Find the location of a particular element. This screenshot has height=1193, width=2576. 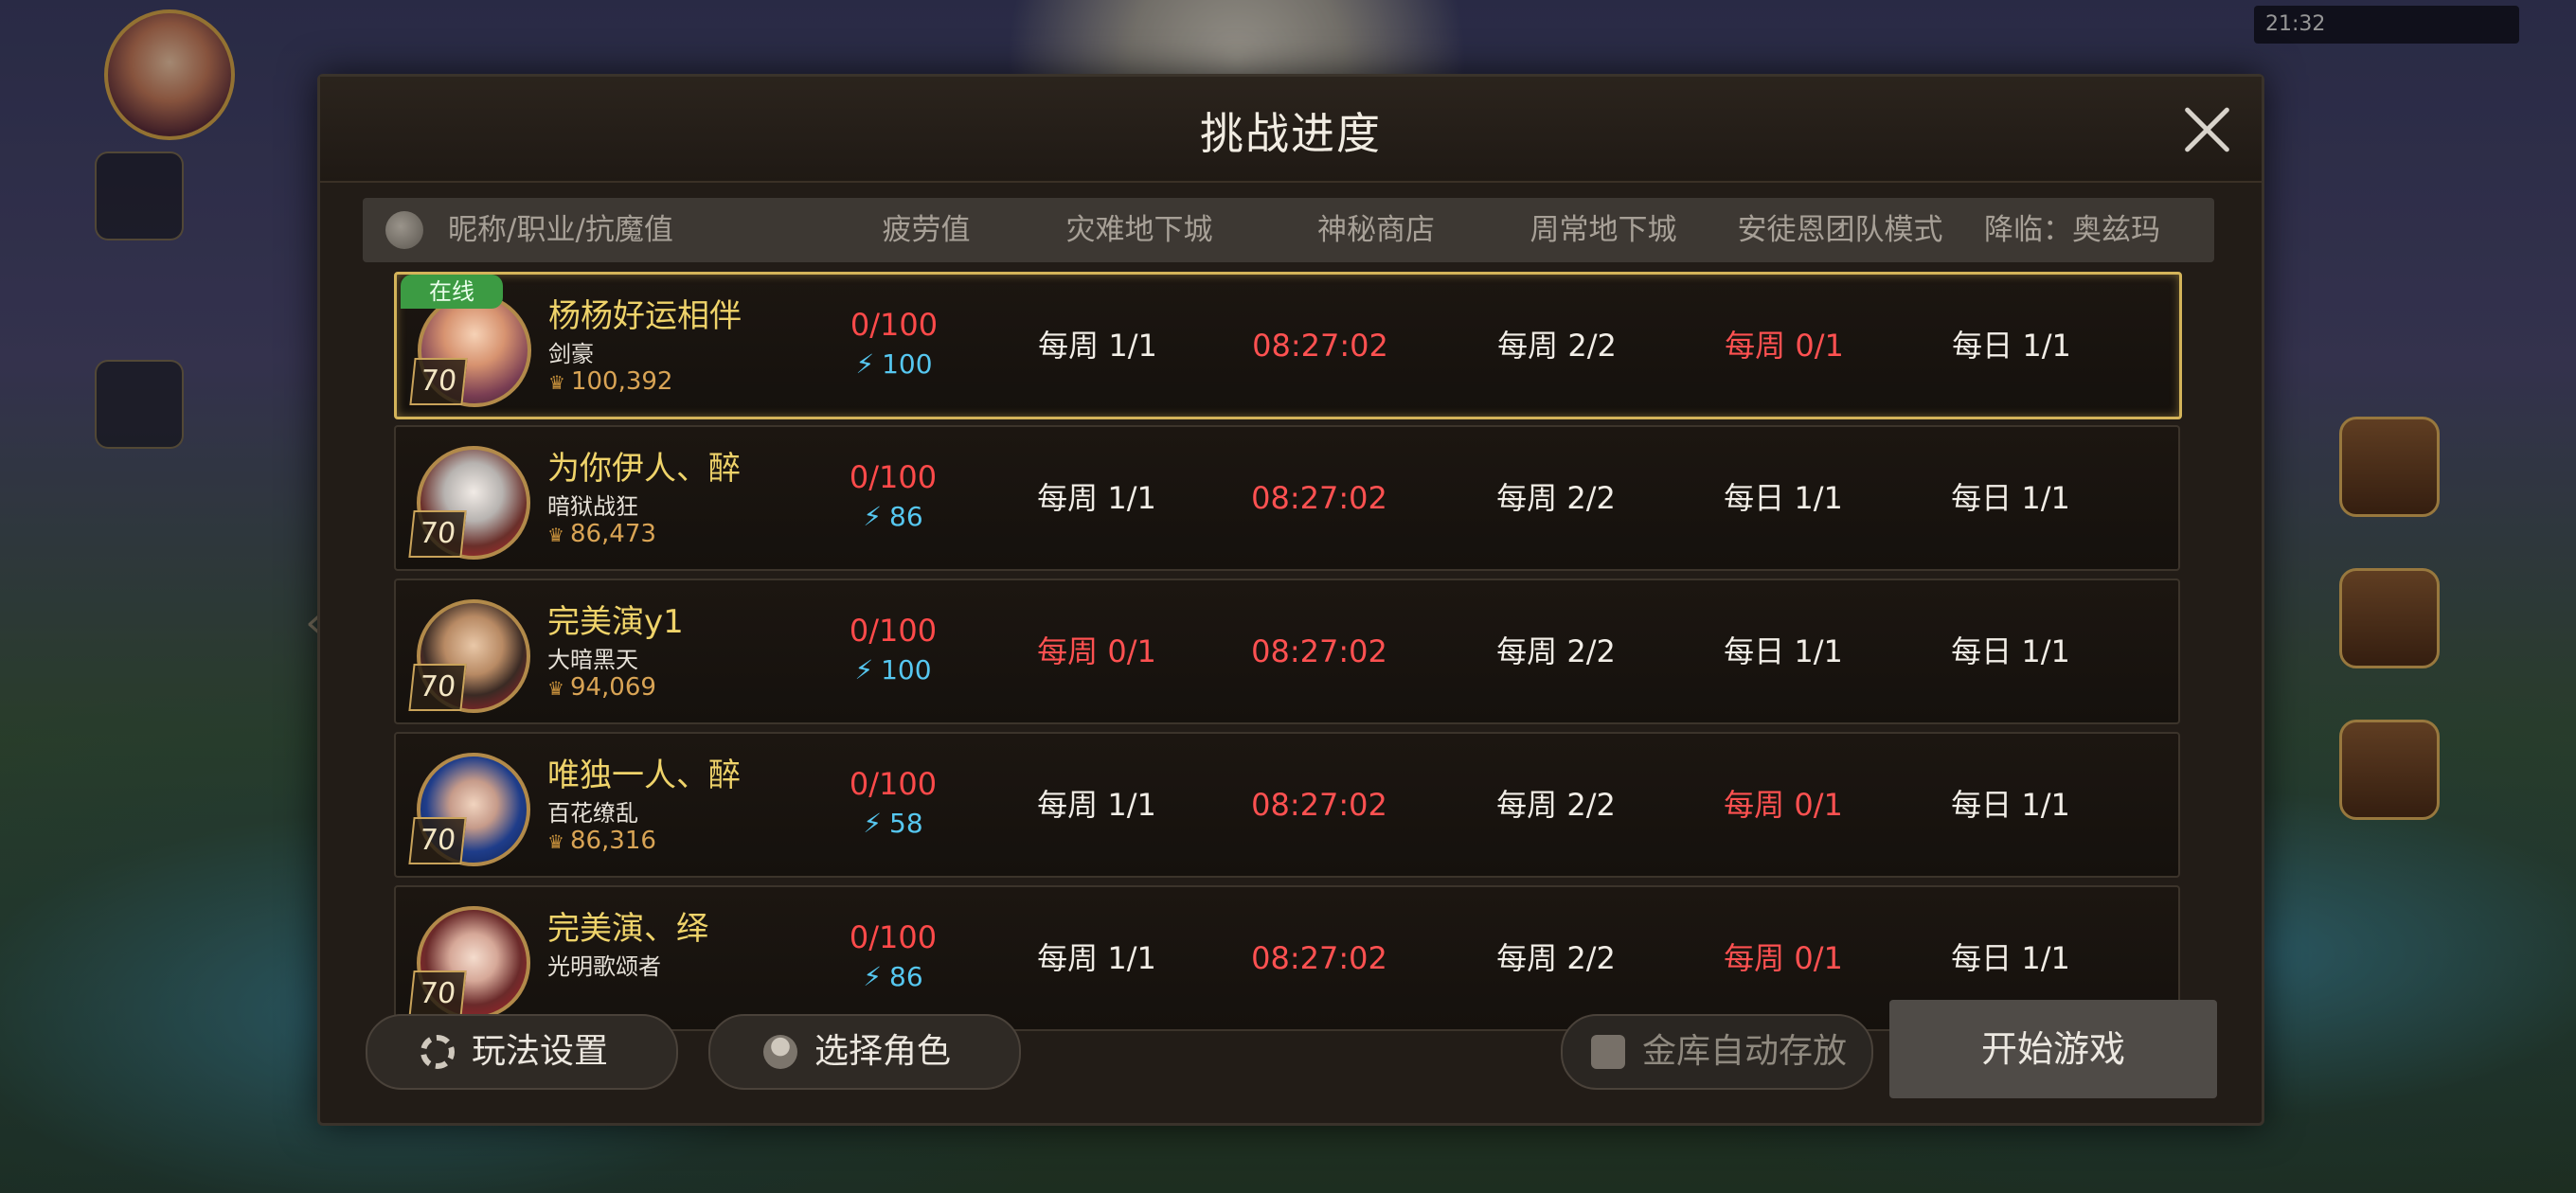

power-value: 86,316 is located at coordinates (612, 841).